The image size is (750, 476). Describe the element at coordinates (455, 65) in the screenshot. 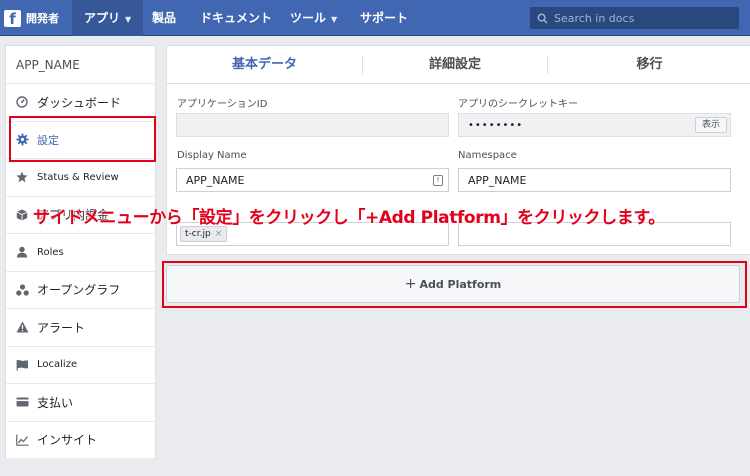

I see `tab-advanced: 詳細設定` at that location.